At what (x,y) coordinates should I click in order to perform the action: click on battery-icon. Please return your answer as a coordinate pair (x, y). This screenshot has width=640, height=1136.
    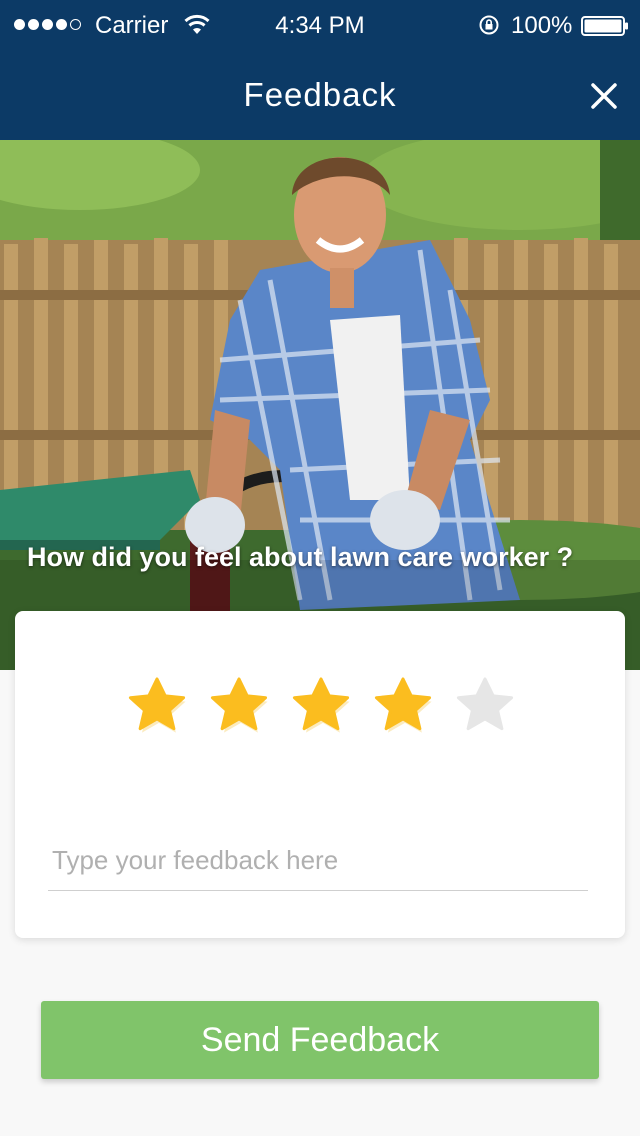
    Looking at the image, I should click on (604, 26).